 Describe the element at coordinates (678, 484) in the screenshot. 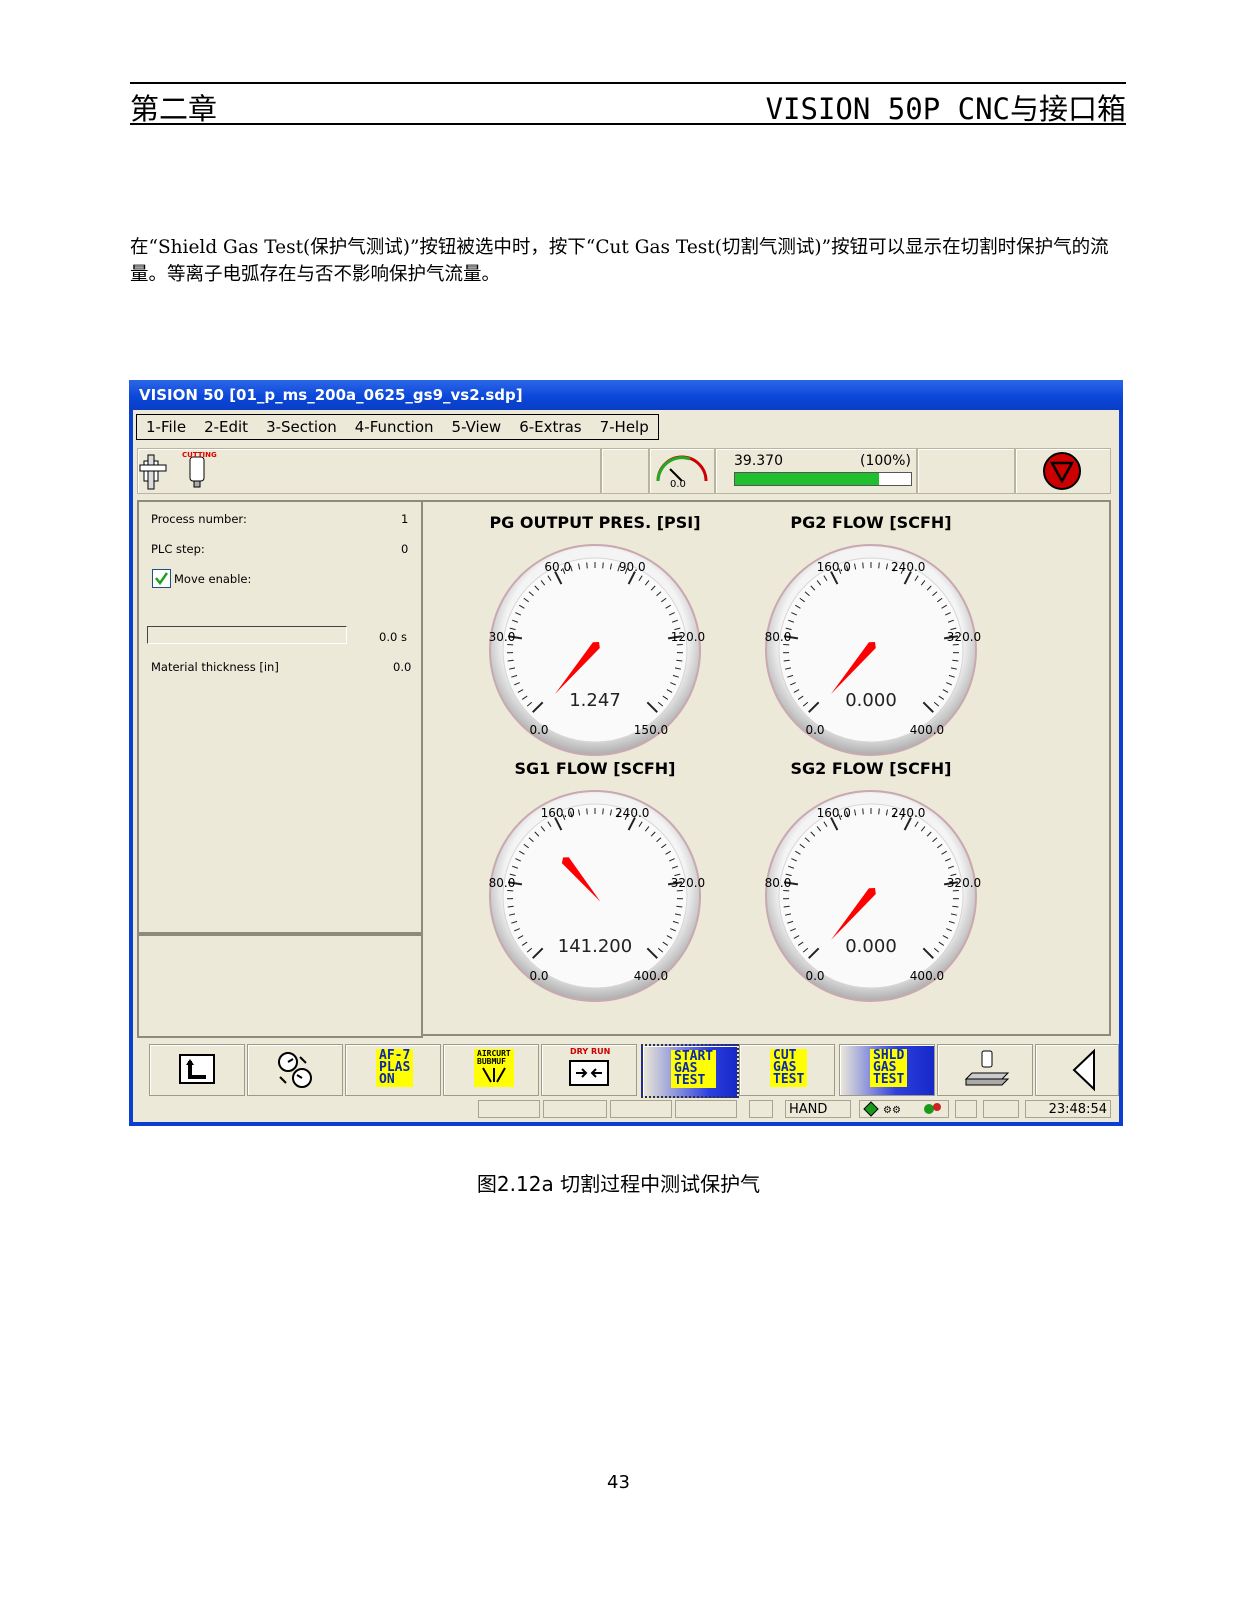

I see `speed-gauge-value: 0.0` at that location.